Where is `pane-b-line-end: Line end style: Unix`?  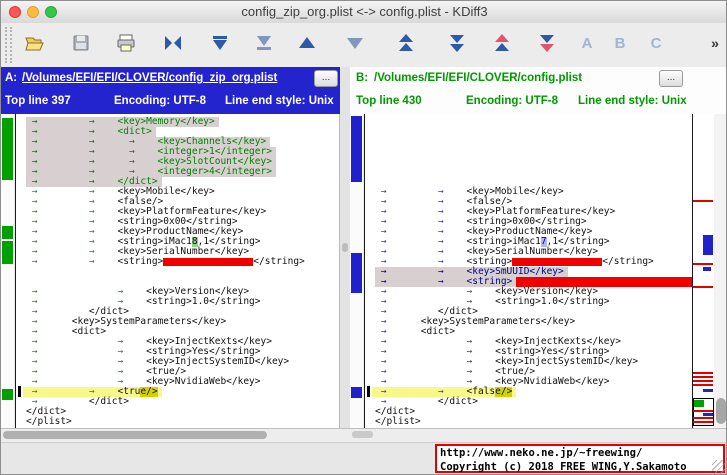 pane-b-line-end: Line end style: Unix is located at coordinates (632, 101).